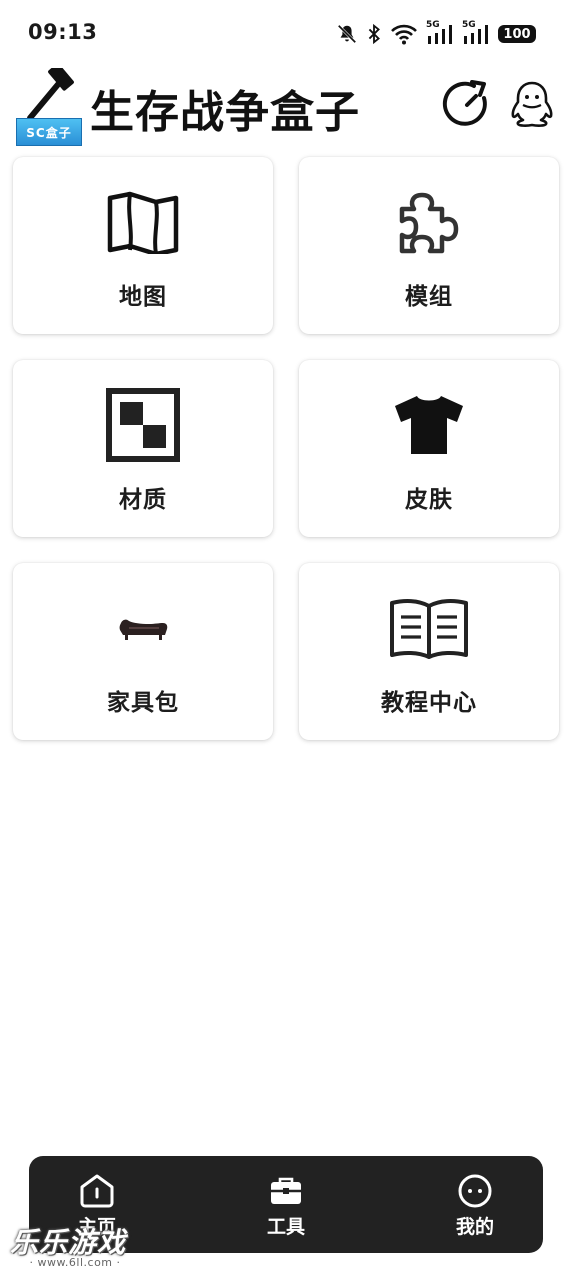 Image resolution: width=572 pixels, height=1279 pixels. I want to click on tshirt-icon, so click(429, 425).